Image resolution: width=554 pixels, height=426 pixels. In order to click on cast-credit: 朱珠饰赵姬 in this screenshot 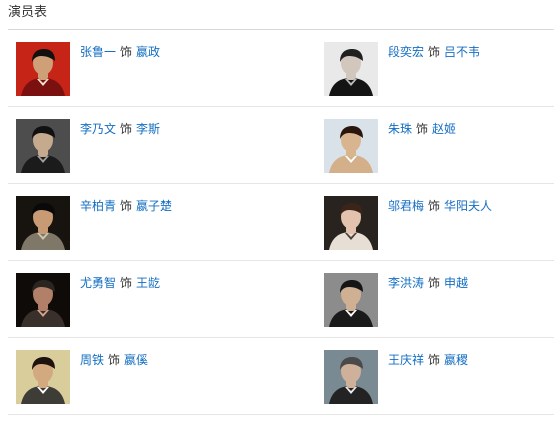, I will do `click(422, 129)`.